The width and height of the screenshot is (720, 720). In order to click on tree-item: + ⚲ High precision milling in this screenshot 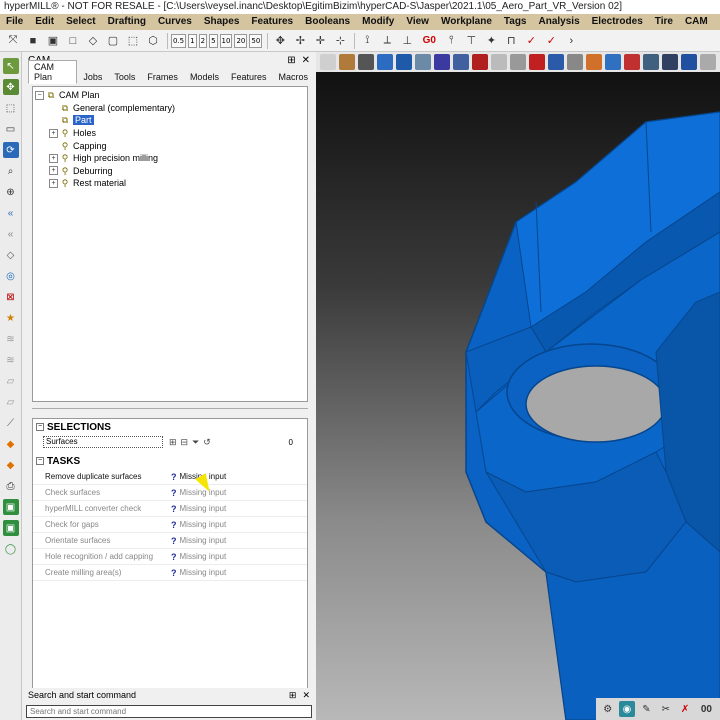, I will do `click(171, 158)`.